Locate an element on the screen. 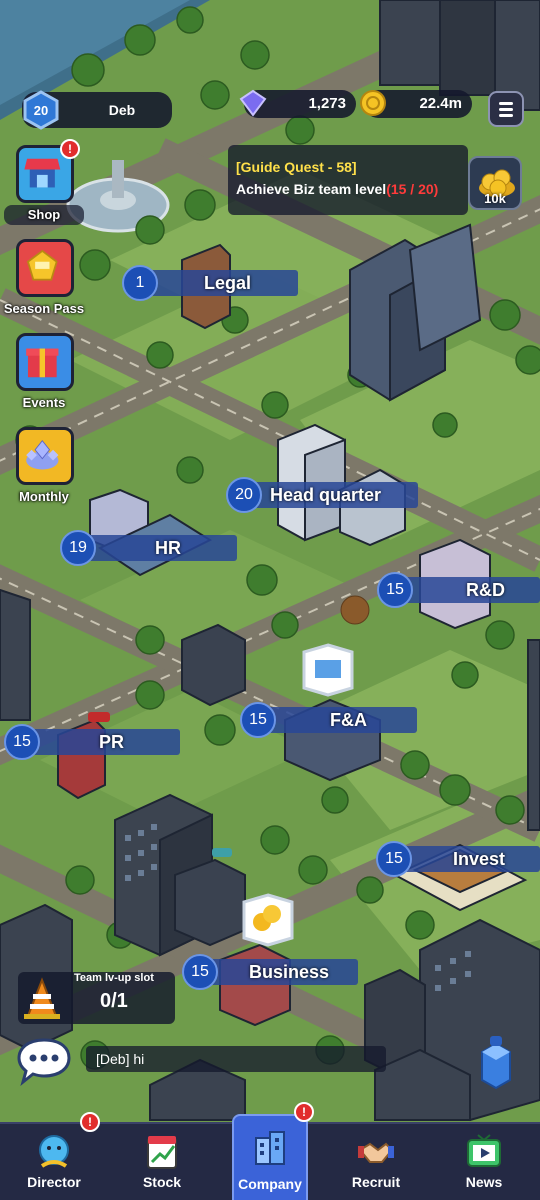  season-pass-button: Season Pass is located at coordinates (44, 284).